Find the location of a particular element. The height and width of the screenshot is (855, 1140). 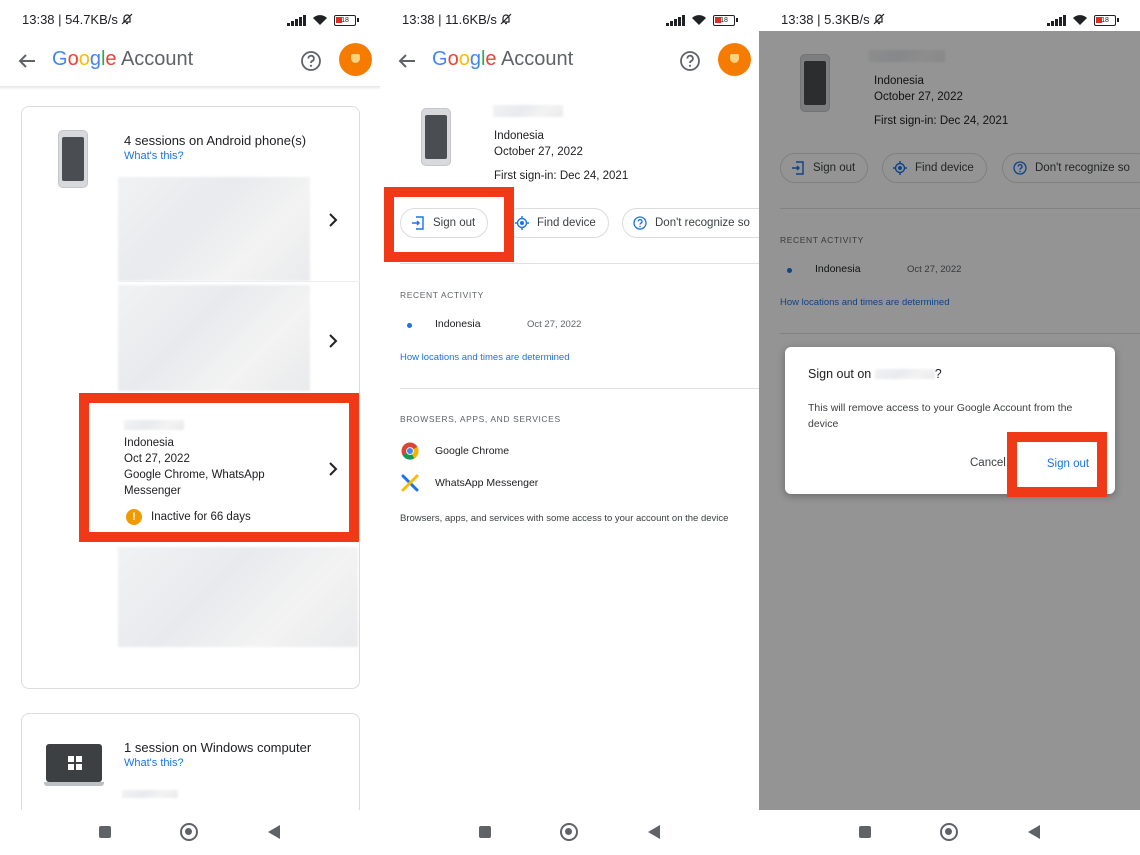

status-time: 13:38 | 5.3KB/s is located at coordinates (833, 19).